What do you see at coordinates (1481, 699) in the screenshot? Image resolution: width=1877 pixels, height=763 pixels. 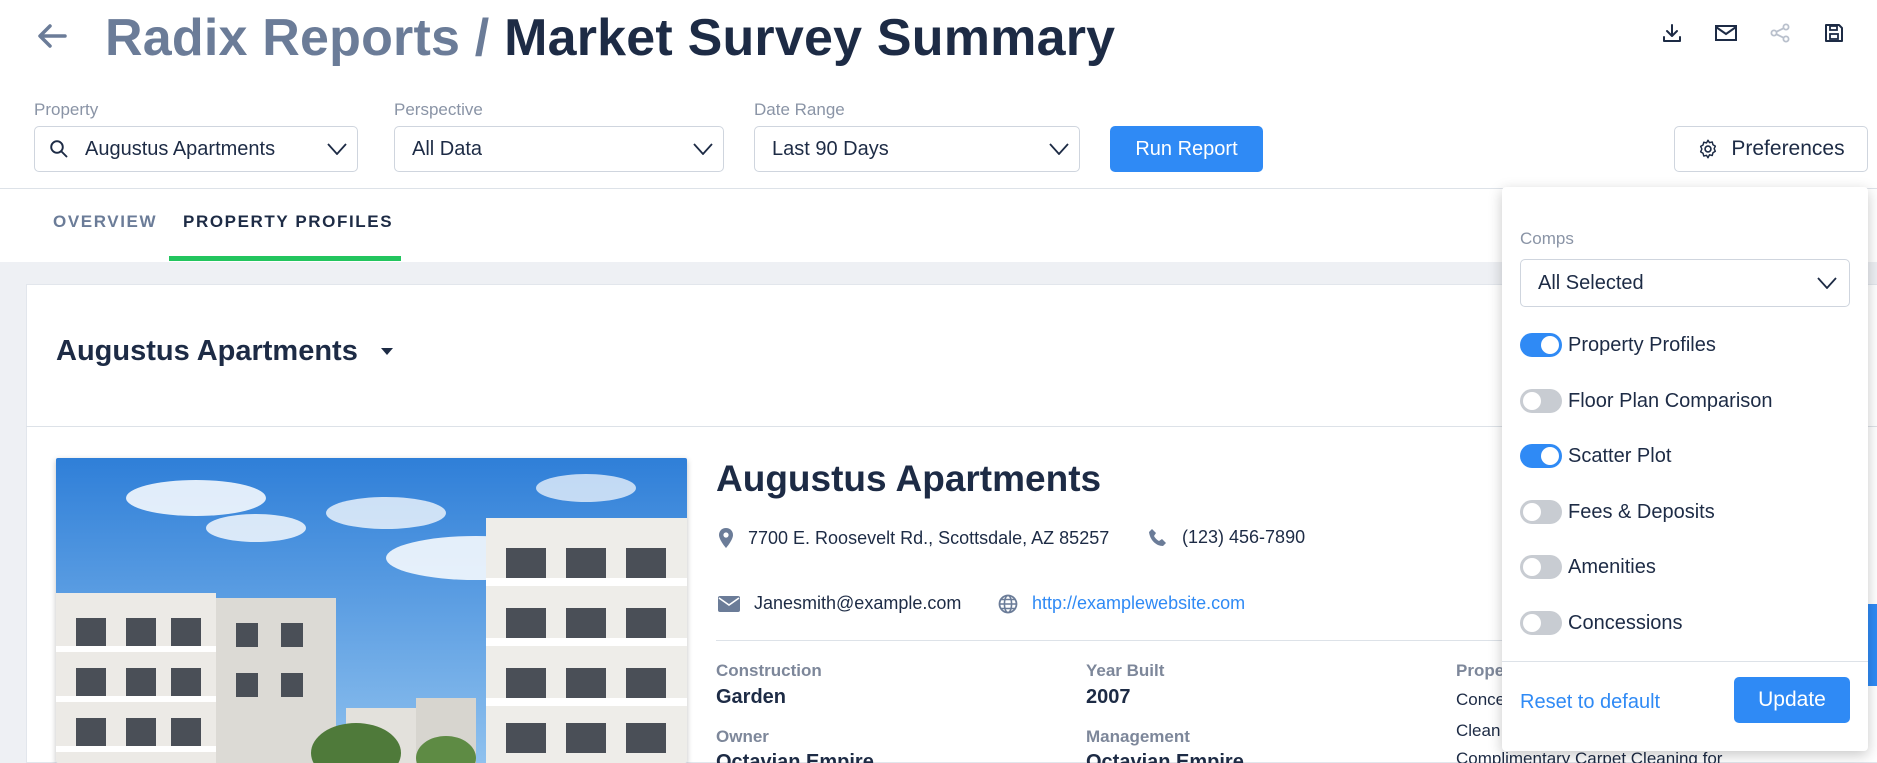 I see `third-column-line: Conce` at bounding box center [1481, 699].